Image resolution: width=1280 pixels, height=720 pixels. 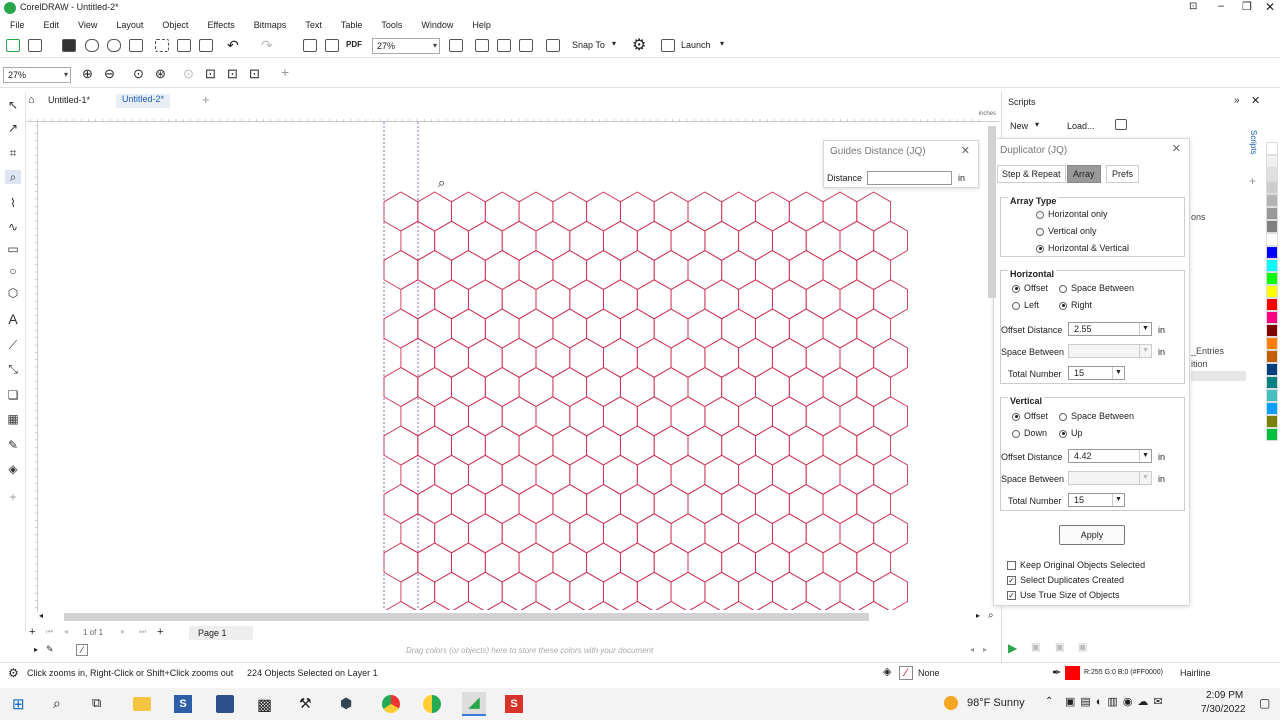 What do you see at coordinates (92, 45) in the screenshot?
I see `upload-cloud-icon` at bounding box center [92, 45].